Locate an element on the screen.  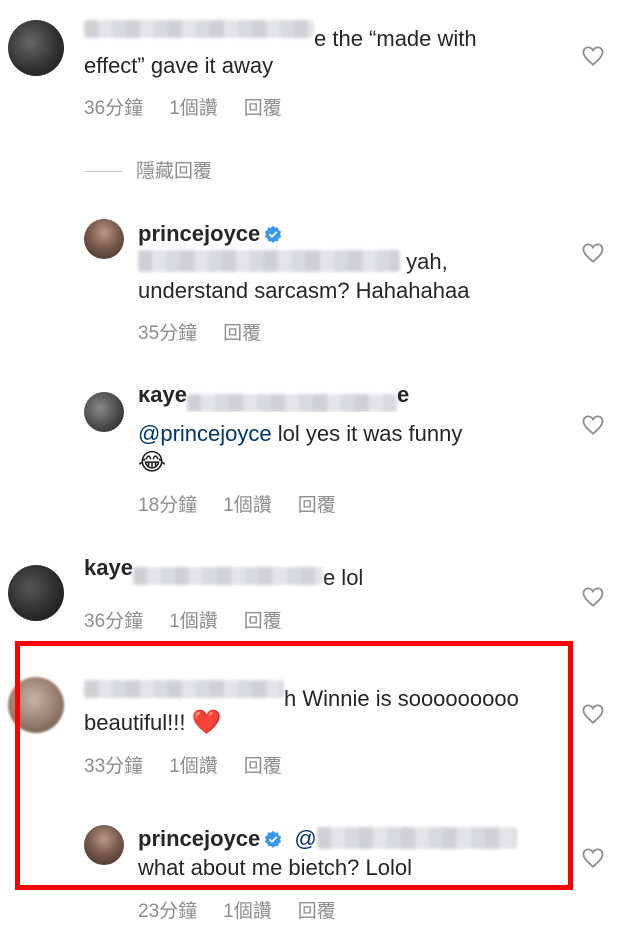
comment-text-line-1: e the “made with is located at coordinates (395, 38).